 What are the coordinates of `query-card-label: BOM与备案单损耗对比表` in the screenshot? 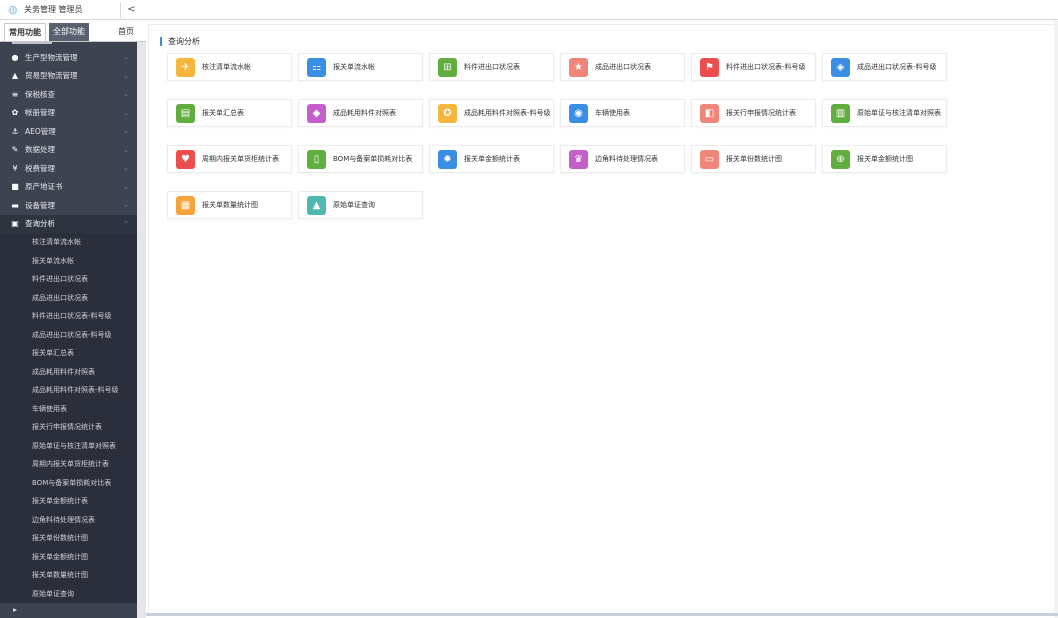 It's located at (373, 159).